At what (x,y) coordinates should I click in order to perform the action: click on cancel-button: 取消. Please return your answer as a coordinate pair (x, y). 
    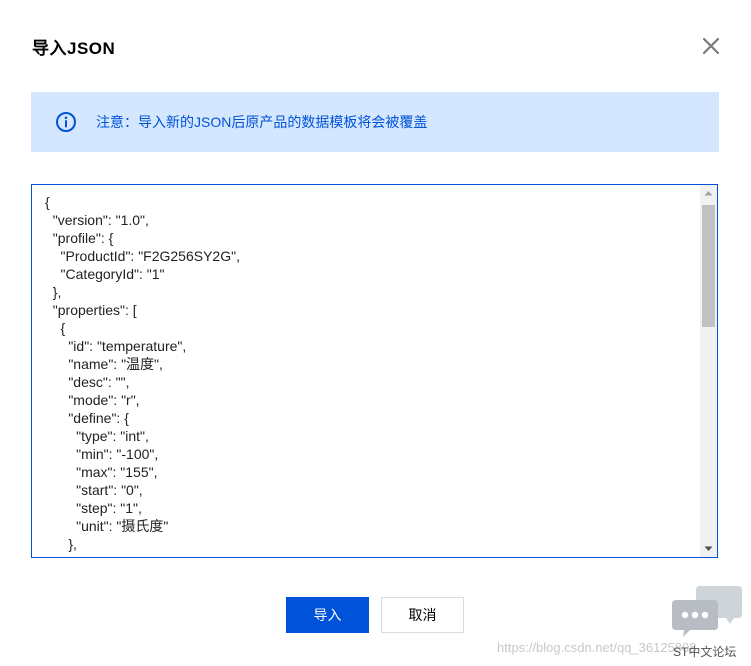
    Looking at the image, I should click on (422, 615).